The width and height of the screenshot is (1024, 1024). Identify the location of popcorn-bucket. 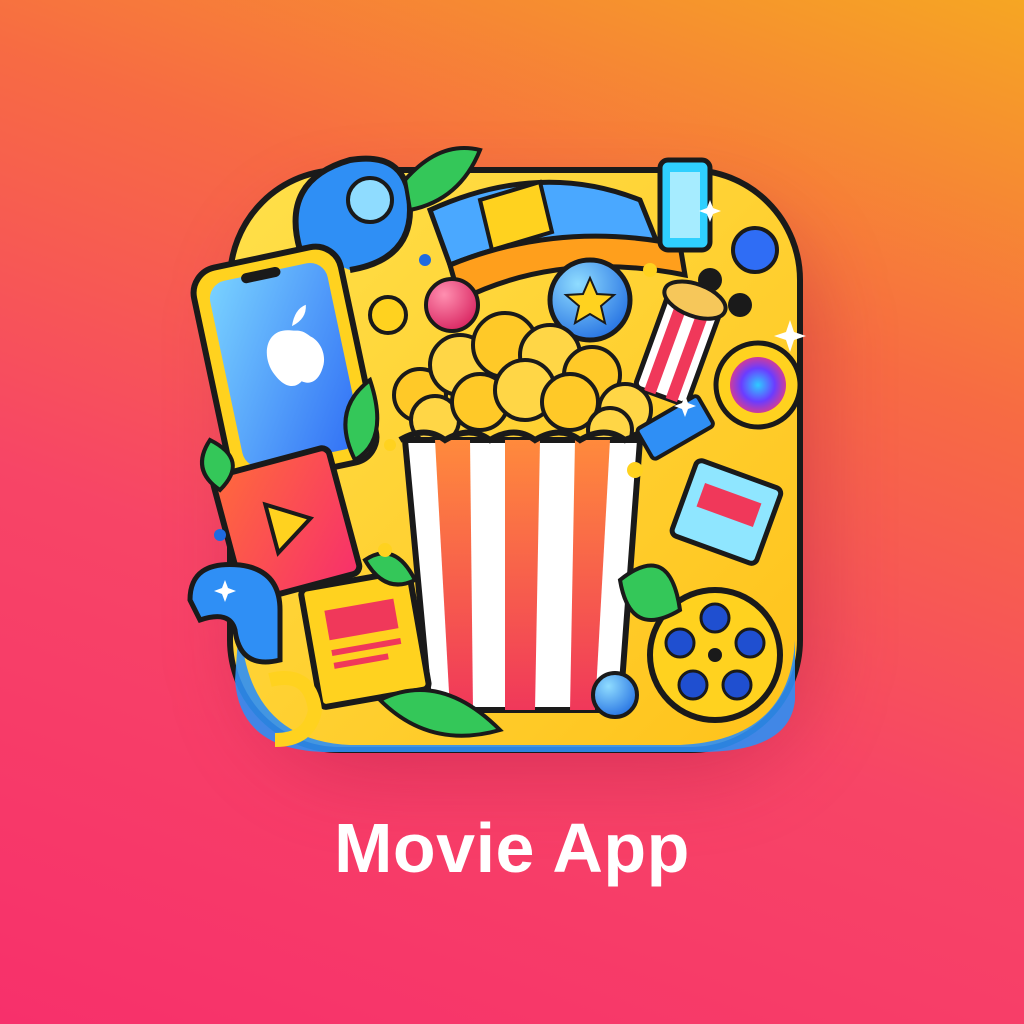
(521, 571).